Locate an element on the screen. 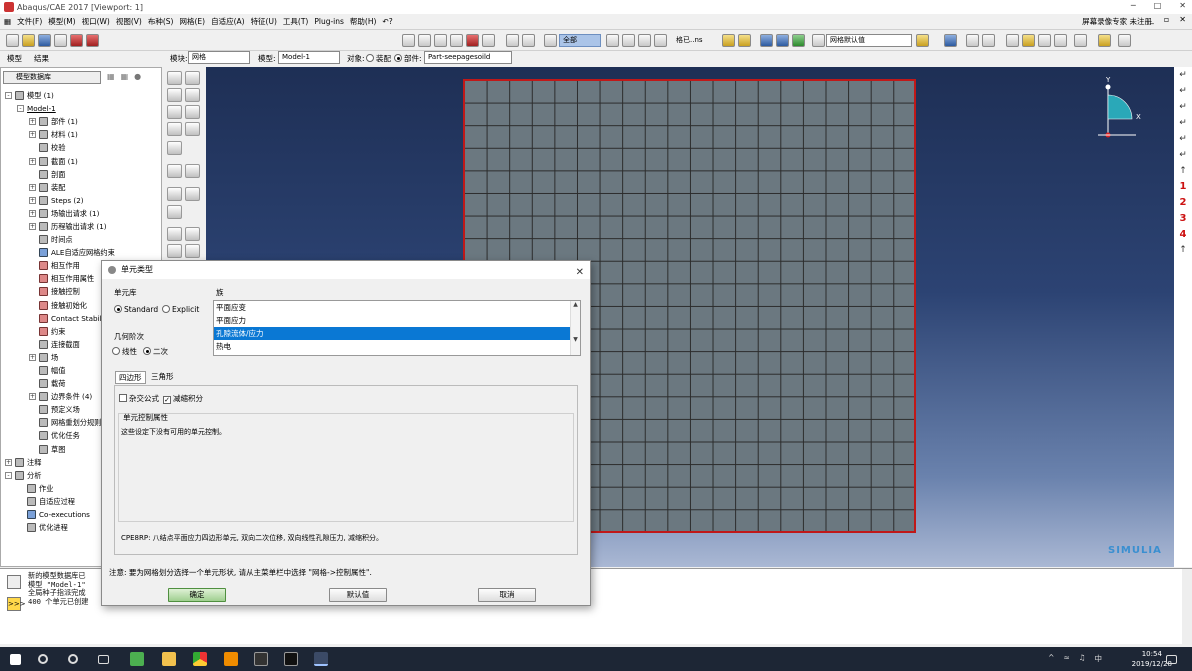 The height and width of the screenshot is (671, 1192). shaded-icon is located at coordinates (798, 40).